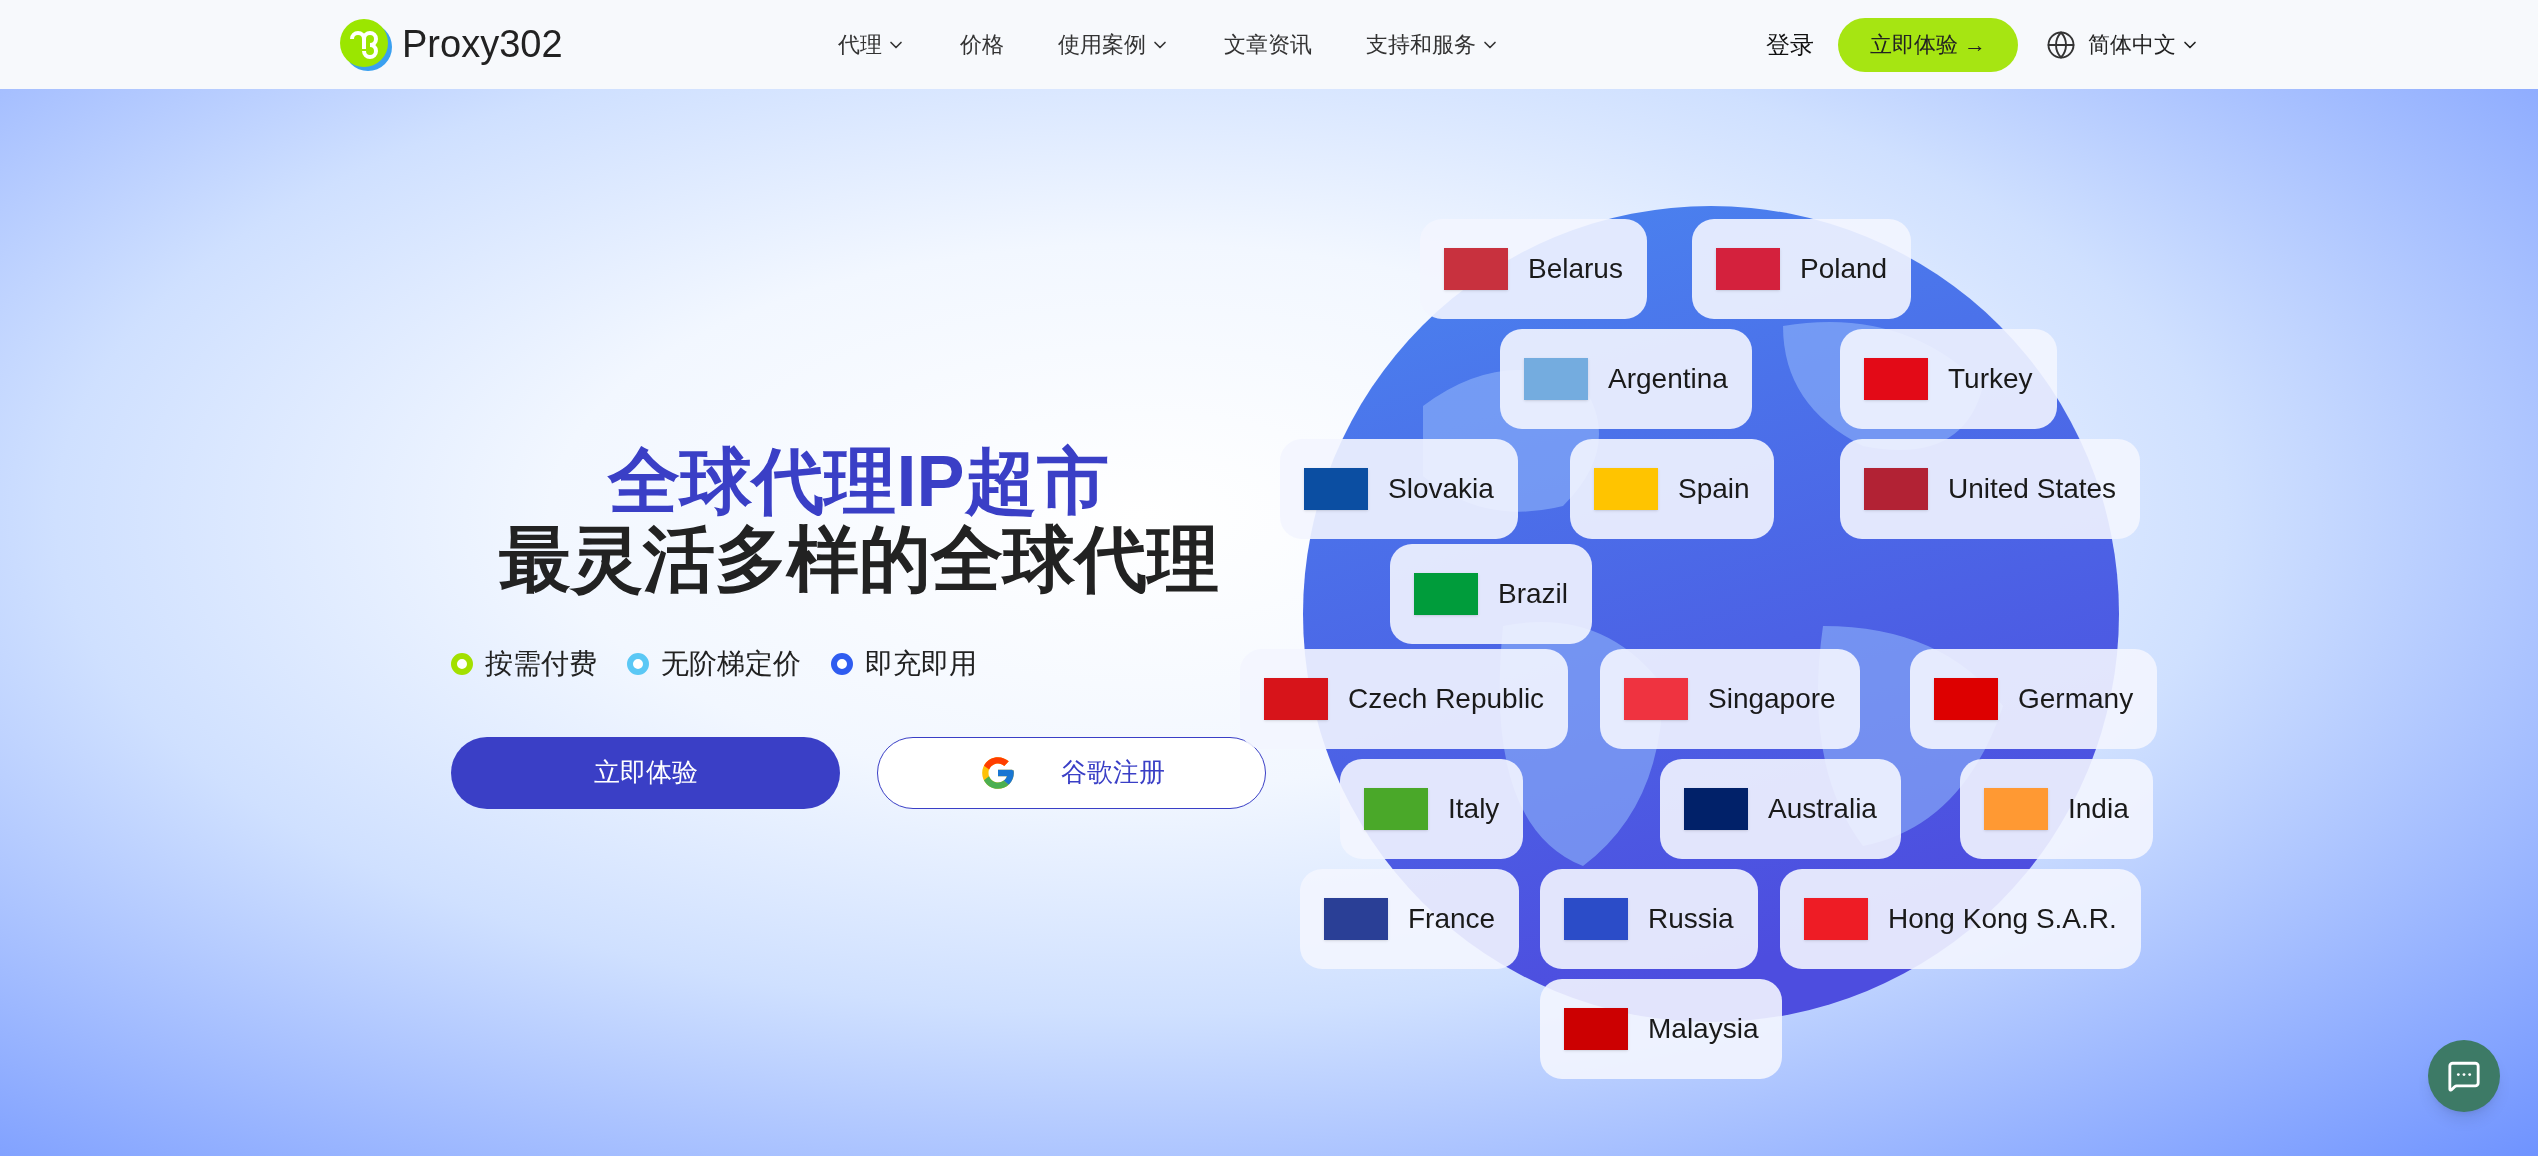  I want to click on language-selector: 简体中文, so click(2144, 44).